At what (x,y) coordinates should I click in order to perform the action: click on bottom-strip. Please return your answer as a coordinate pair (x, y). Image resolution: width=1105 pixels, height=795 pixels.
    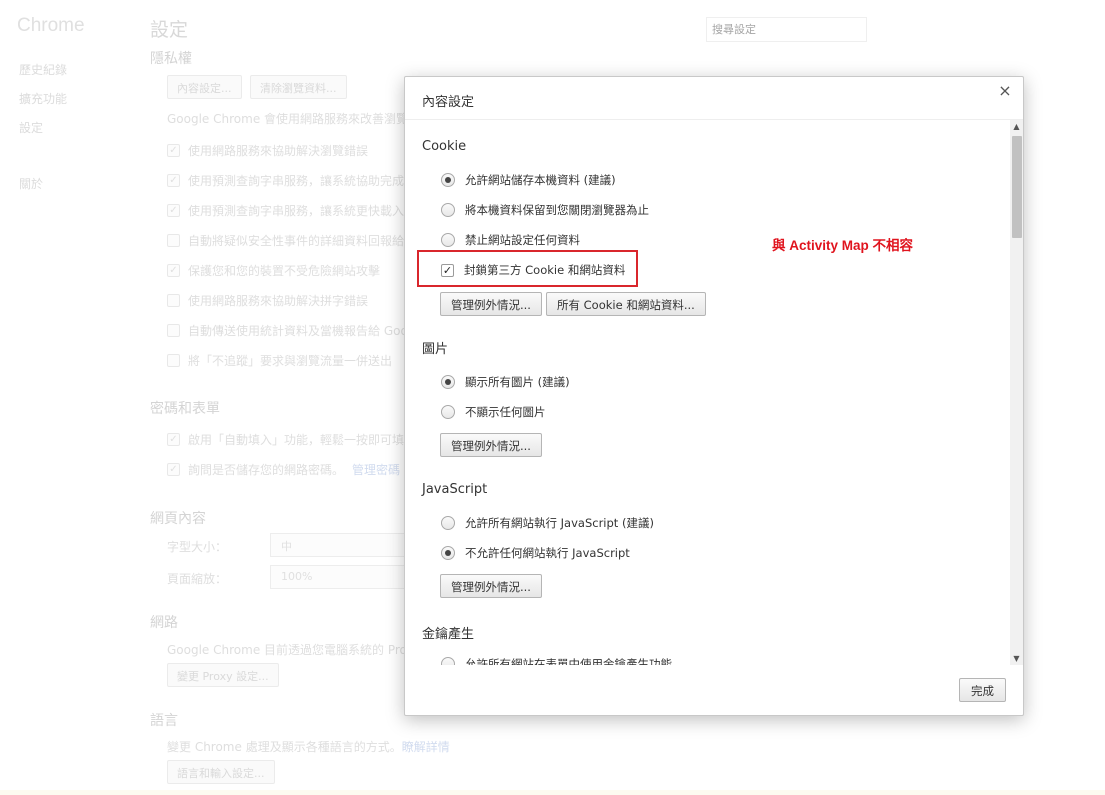
    Looking at the image, I should click on (552, 792).